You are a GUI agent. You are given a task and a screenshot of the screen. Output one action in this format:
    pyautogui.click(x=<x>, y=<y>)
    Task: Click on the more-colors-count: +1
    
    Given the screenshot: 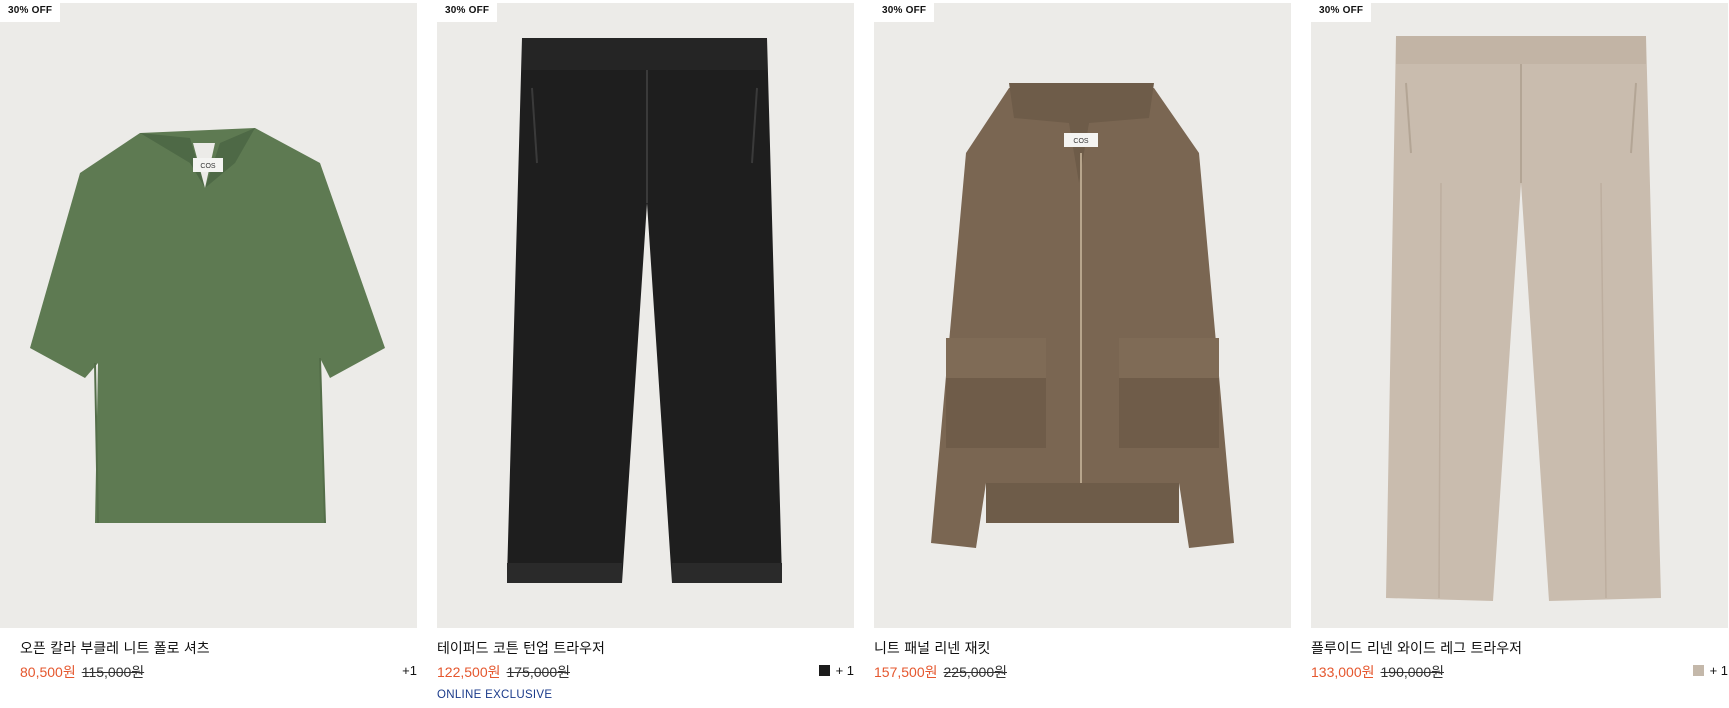 What is the action you would take?
    pyautogui.click(x=409, y=670)
    